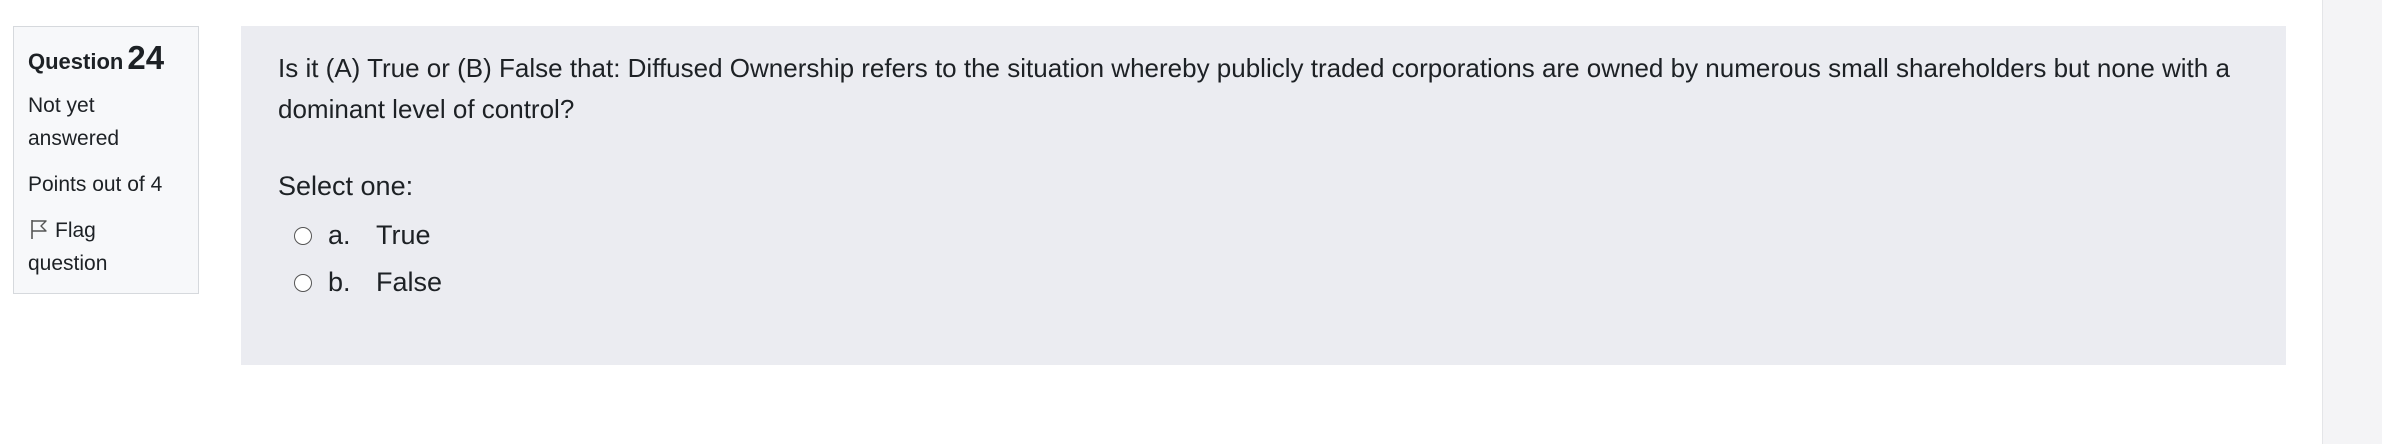 The width and height of the screenshot is (2382, 444). What do you see at coordinates (403, 235) in the screenshot?
I see `answer-label: True` at bounding box center [403, 235].